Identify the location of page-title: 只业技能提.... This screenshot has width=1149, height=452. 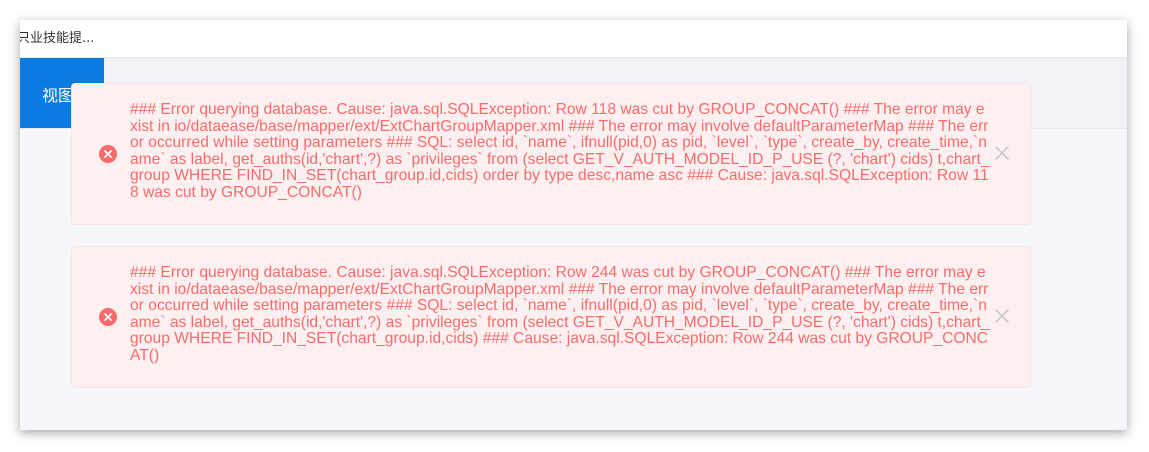
(57, 38).